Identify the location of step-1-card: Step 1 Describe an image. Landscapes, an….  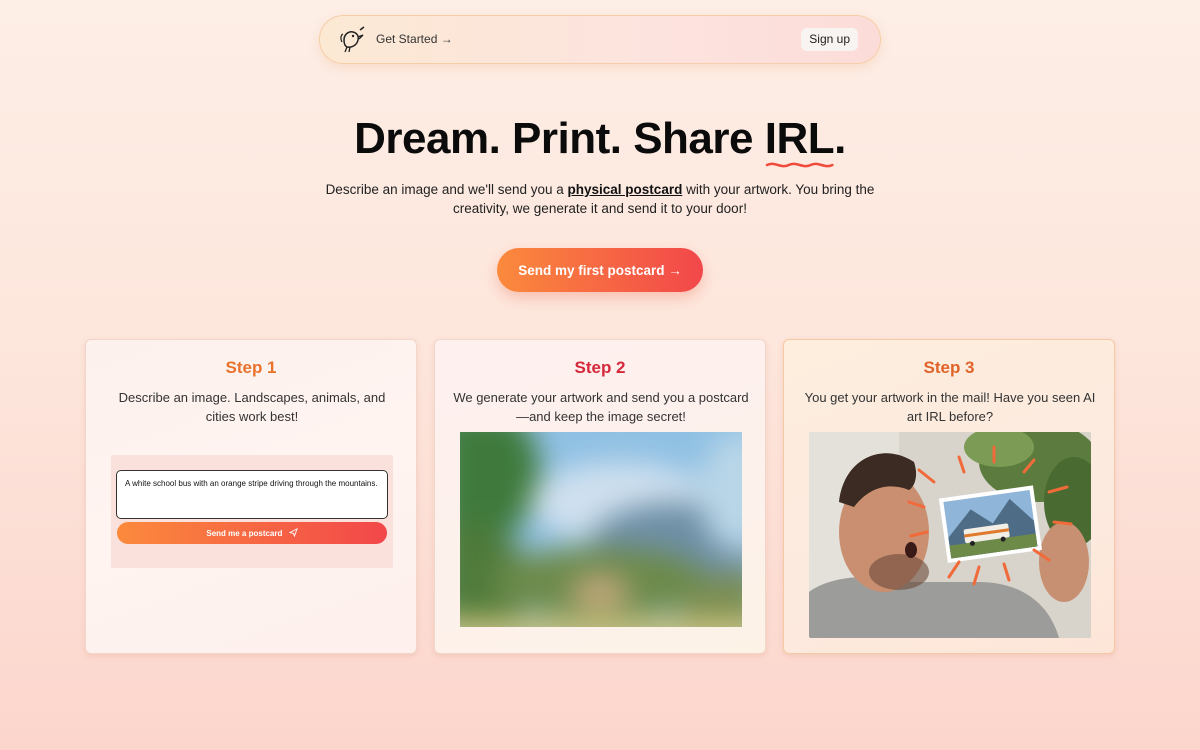
(251, 496).